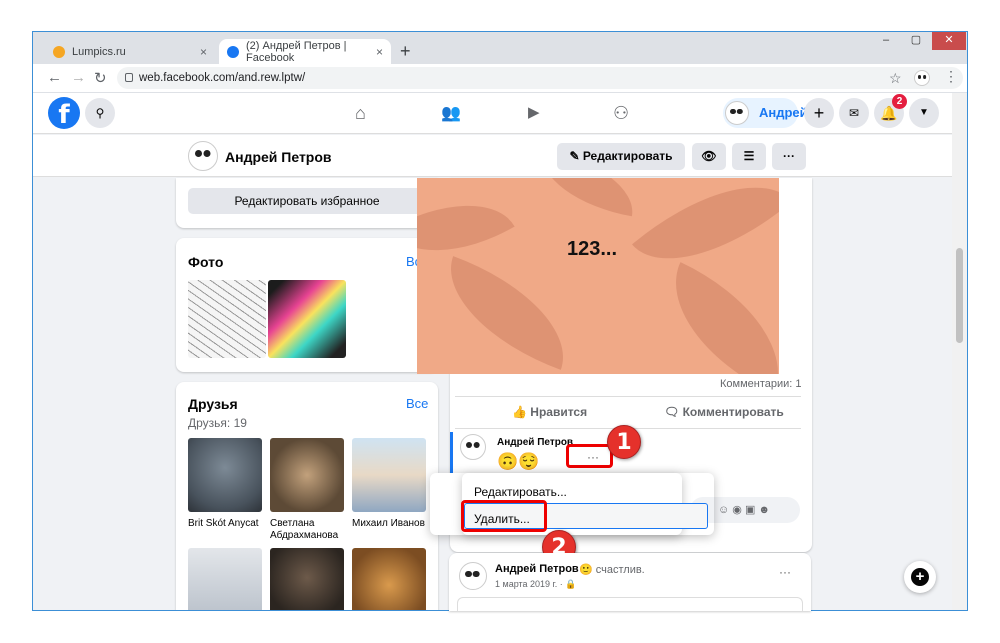  Describe the element at coordinates (99, 51) in the screenshot. I see `tab-title: Lumpics.ru` at that location.